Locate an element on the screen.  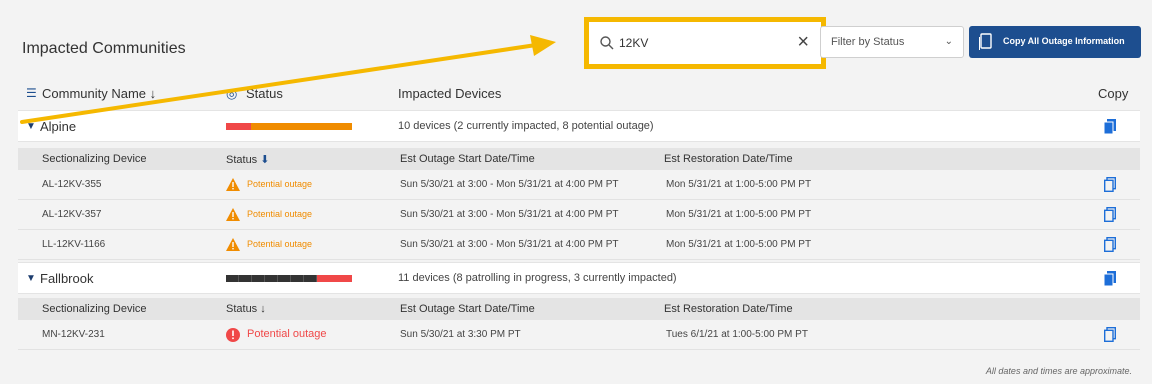
search-input: 12KV × is located at coordinates (705, 43).